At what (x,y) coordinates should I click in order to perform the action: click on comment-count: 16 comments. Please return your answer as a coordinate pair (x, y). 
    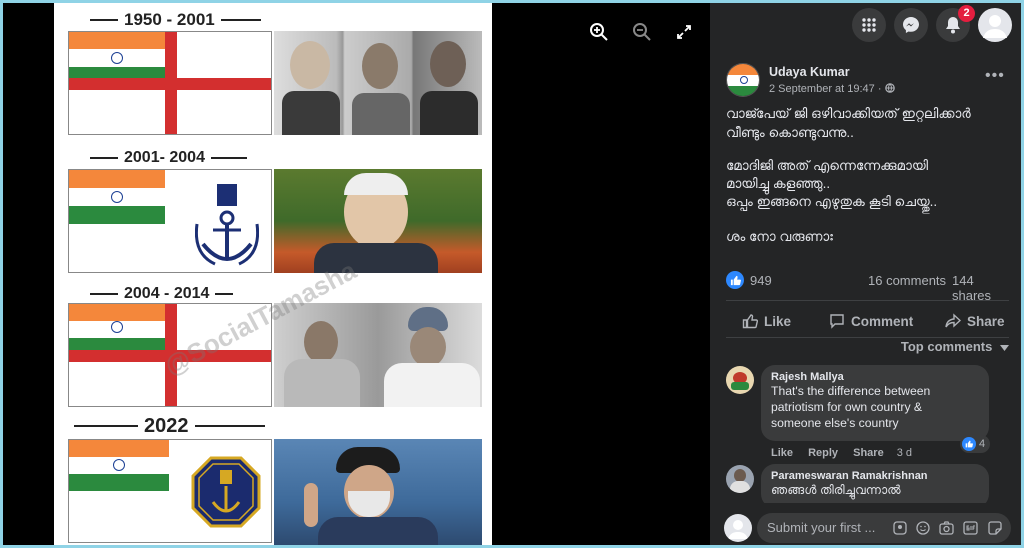
    Looking at the image, I should click on (907, 280).